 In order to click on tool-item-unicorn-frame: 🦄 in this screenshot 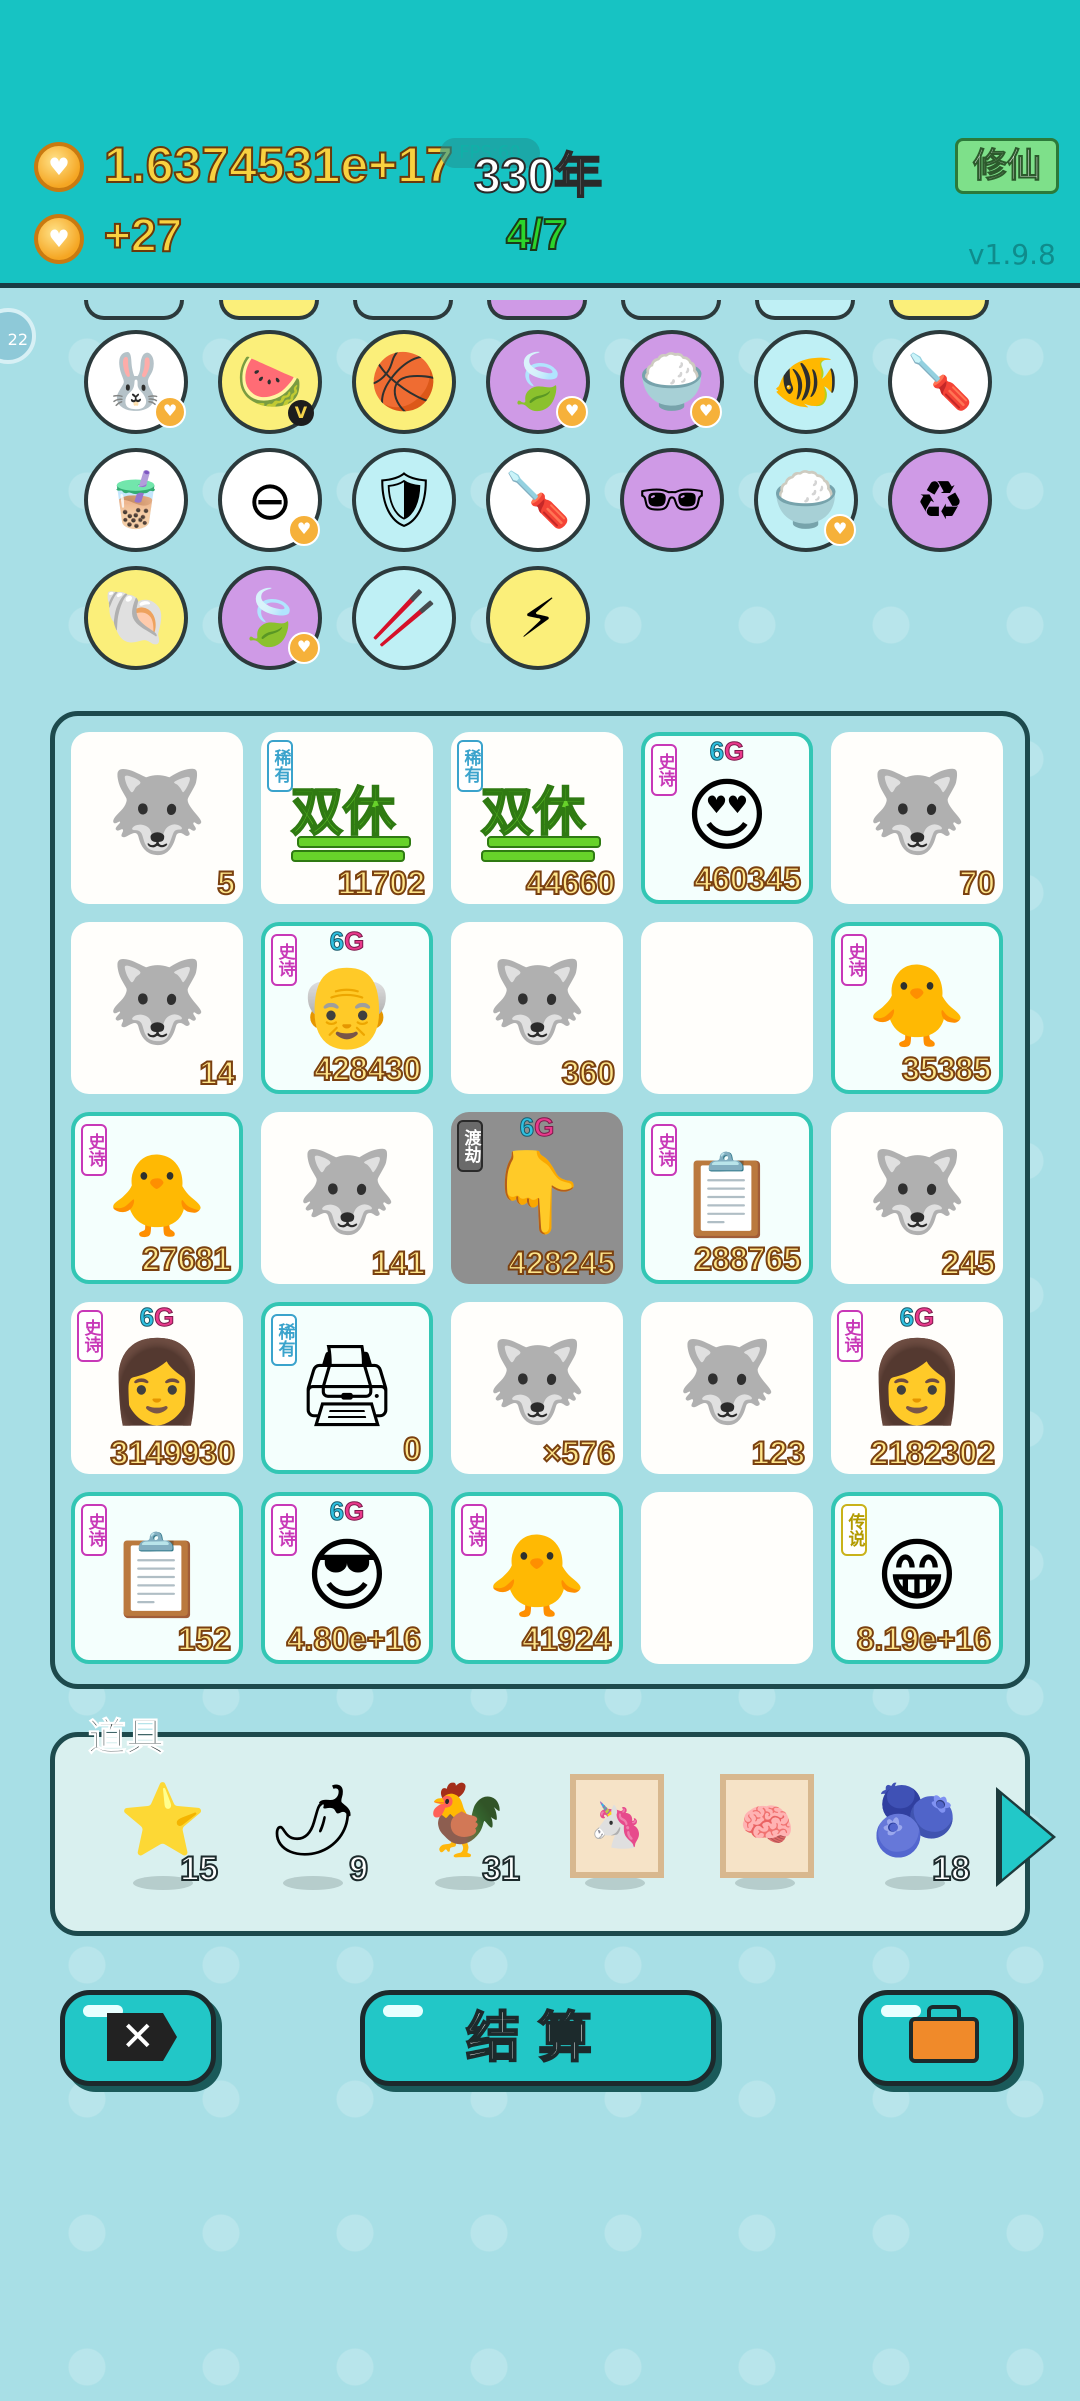, I will do `click(615, 1835)`.